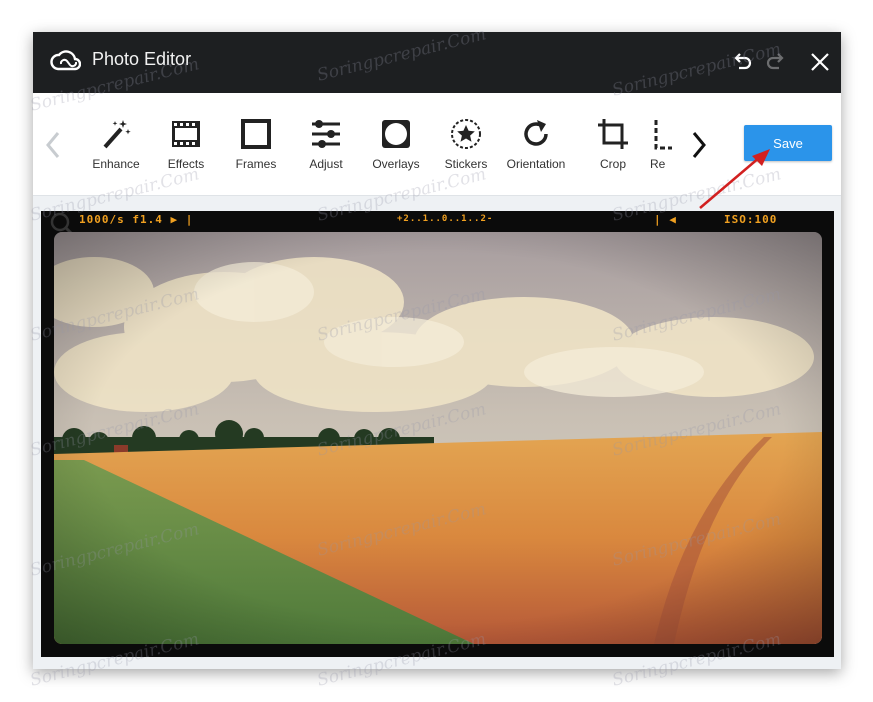  I want to click on tool-label: Effects, so click(186, 164).